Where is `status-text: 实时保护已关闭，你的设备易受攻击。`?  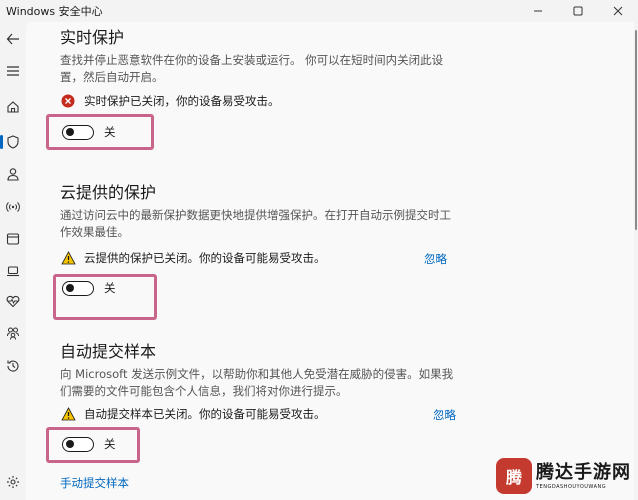 status-text: 实时保护已关闭，你的设备易受攻击。 is located at coordinates (182, 101).